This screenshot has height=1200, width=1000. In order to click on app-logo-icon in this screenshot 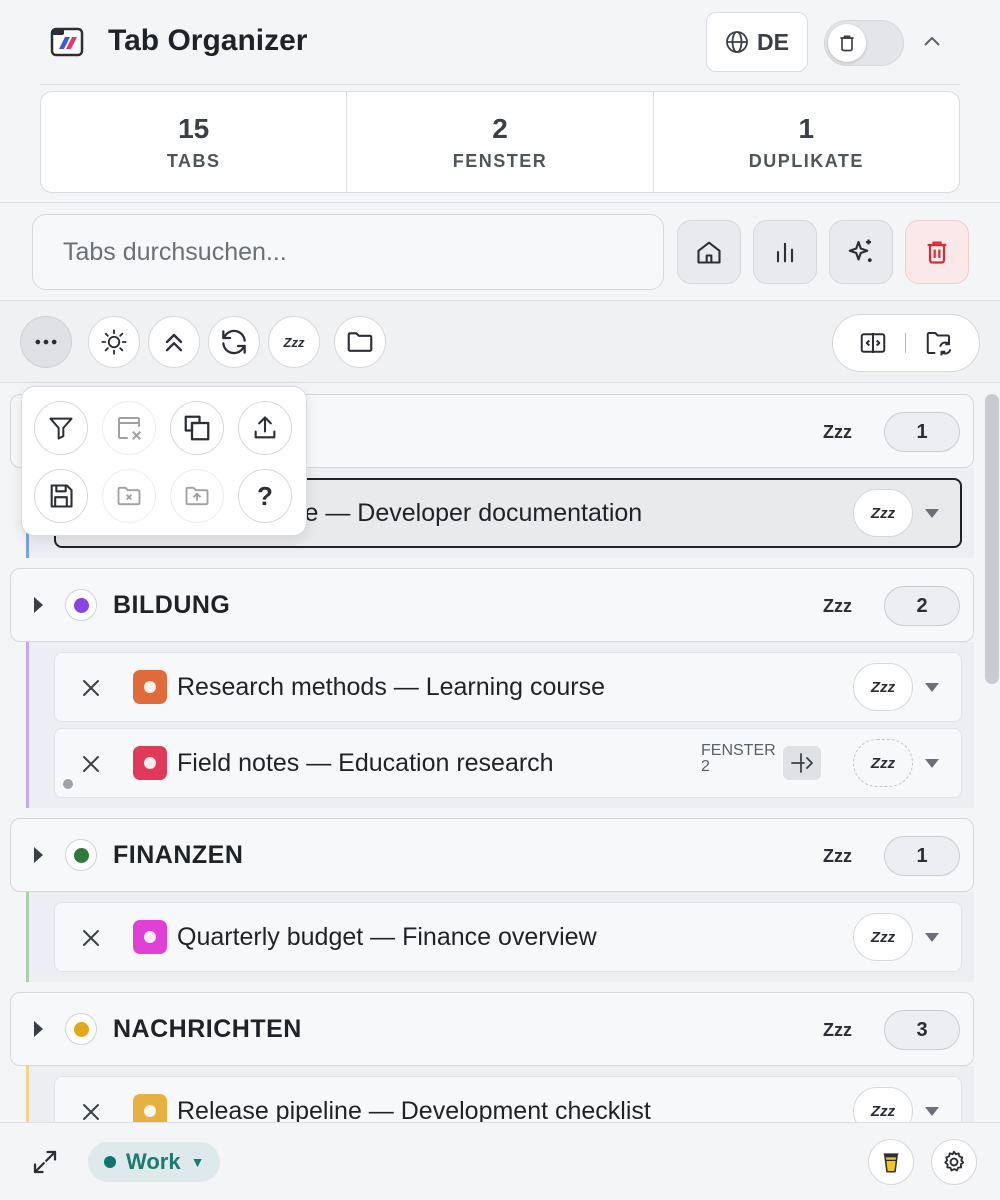, I will do `click(67, 42)`.